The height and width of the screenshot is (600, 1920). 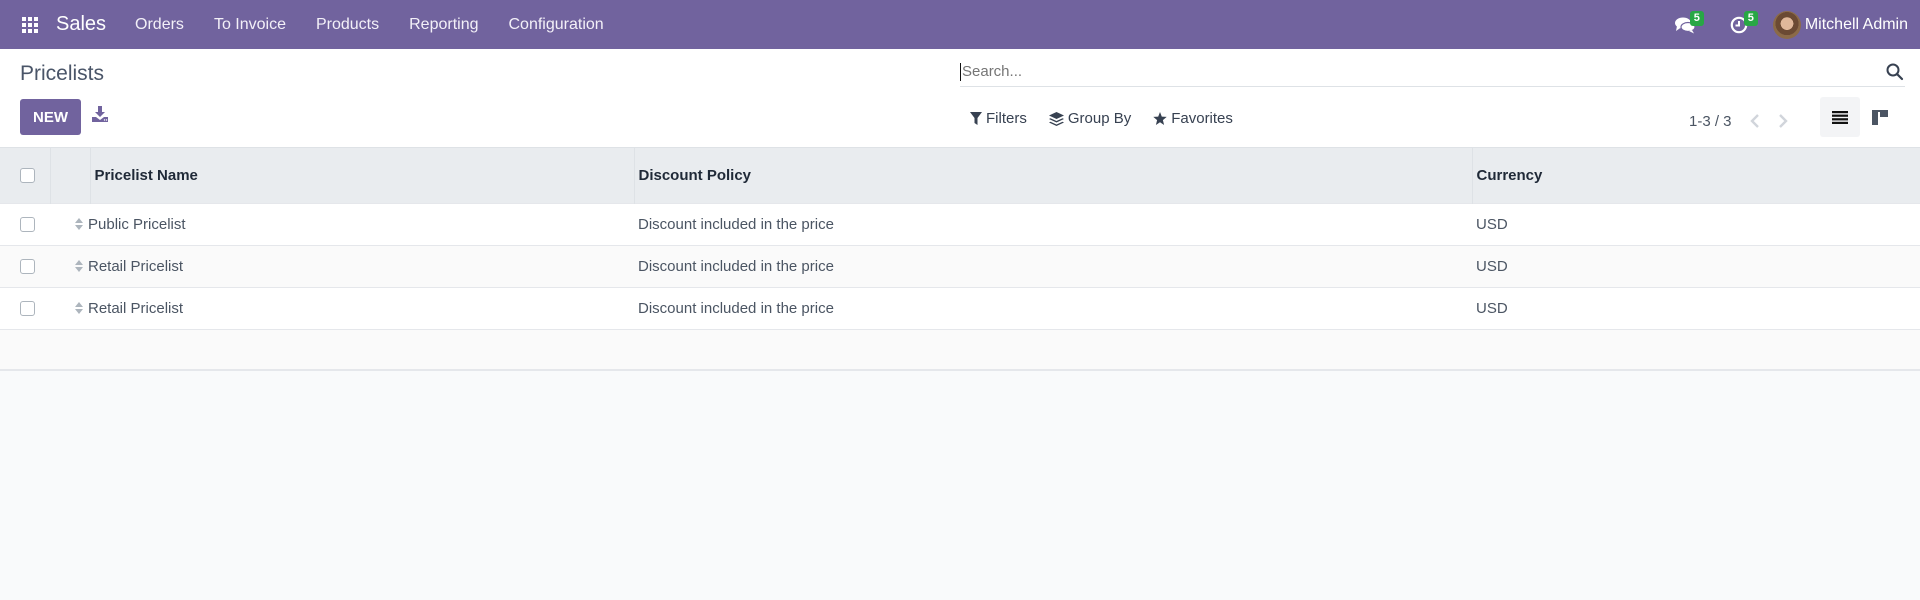 I want to click on select-all-header, so click(x=25, y=175).